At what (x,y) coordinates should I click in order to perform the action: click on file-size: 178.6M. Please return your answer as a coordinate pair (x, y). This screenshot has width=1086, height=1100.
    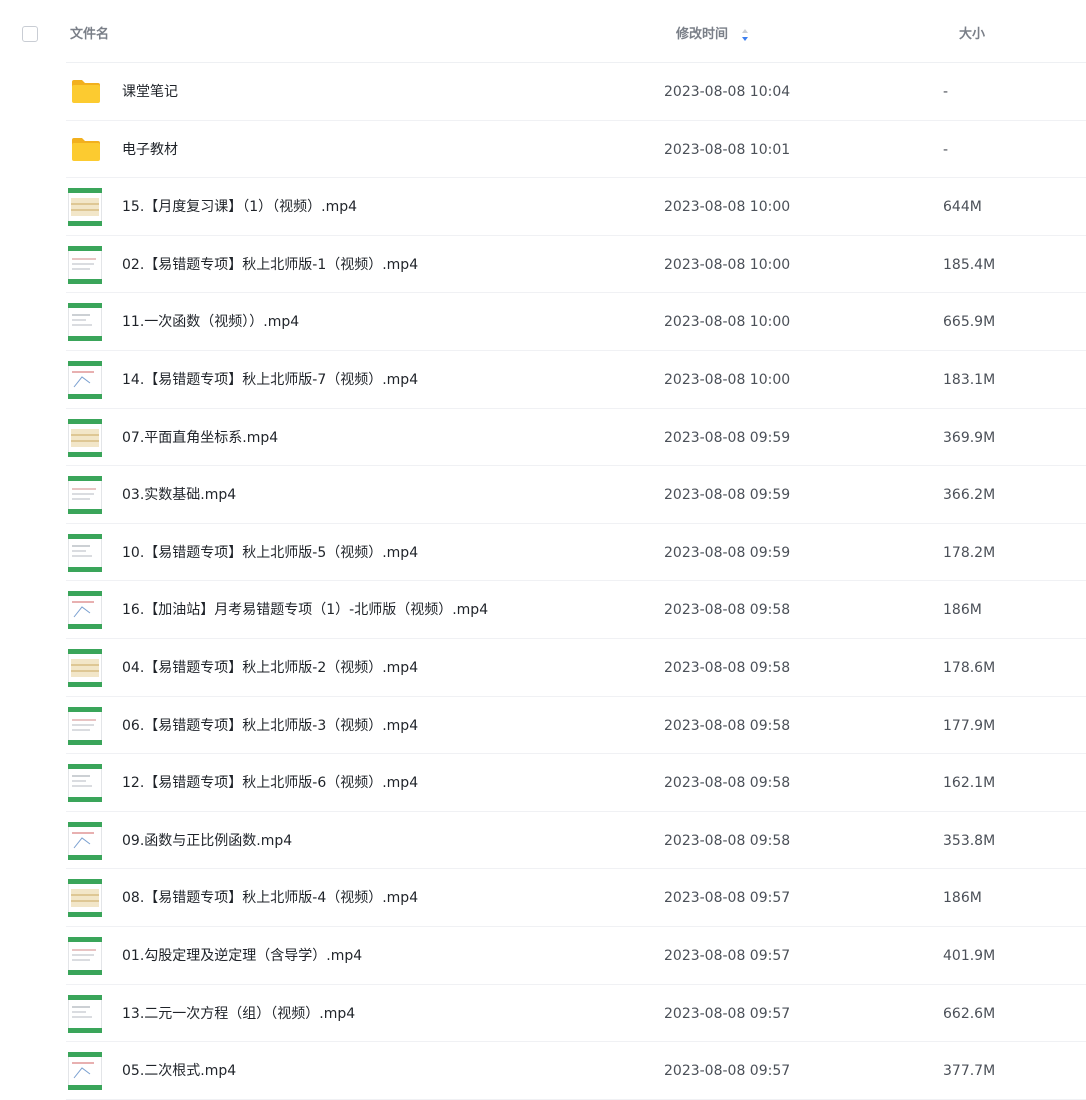
    Looking at the image, I should click on (969, 667).